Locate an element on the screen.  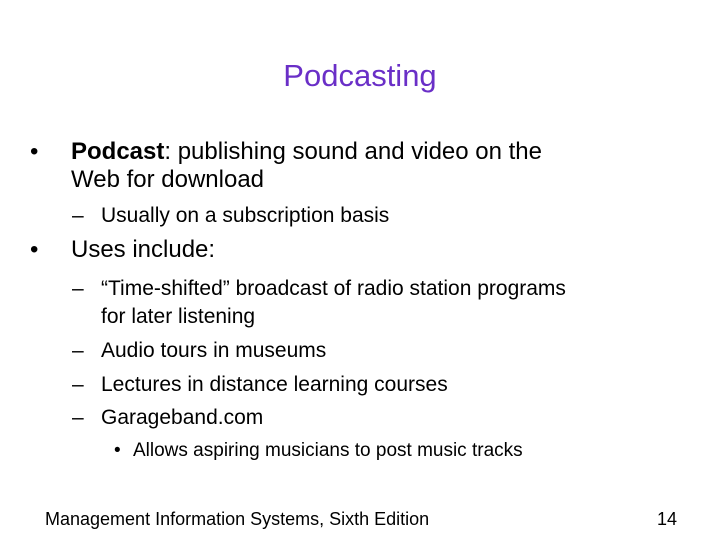
time-shifted-line2: for later listening is located at coordinates (178, 316).